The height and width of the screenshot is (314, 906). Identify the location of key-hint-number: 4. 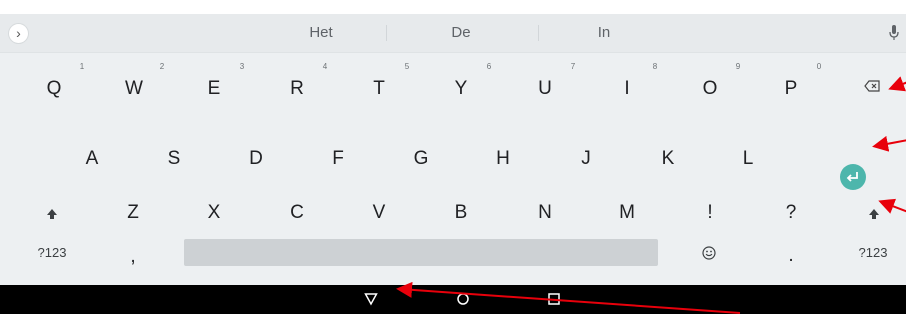
(325, 66).